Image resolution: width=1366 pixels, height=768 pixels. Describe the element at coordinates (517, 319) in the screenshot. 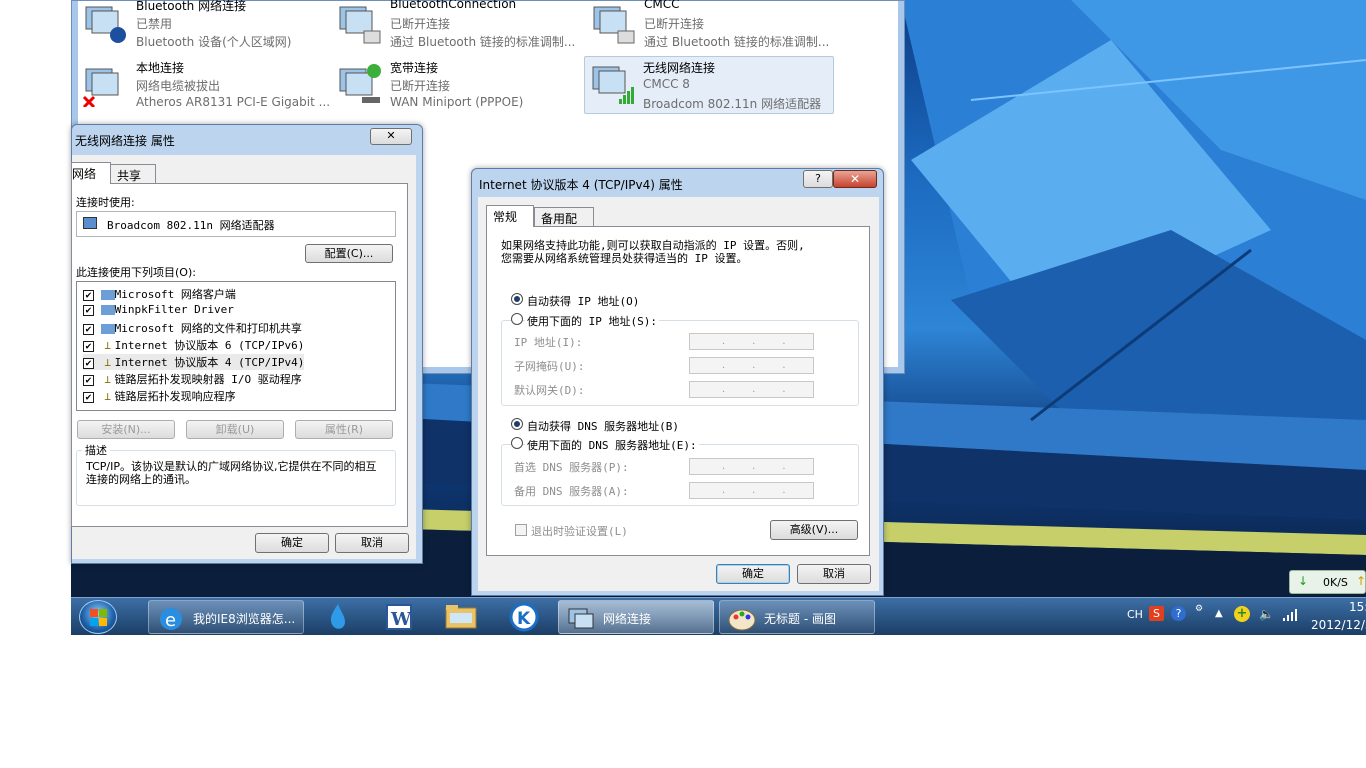

I see `manual-ip-radio` at that location.